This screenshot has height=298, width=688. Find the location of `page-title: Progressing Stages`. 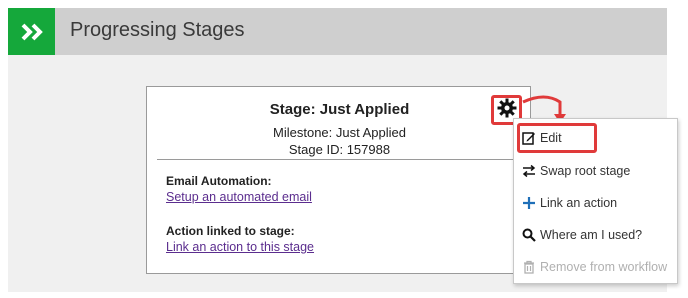

page-title: Progressing Stages is located at coordinates (157, 30).